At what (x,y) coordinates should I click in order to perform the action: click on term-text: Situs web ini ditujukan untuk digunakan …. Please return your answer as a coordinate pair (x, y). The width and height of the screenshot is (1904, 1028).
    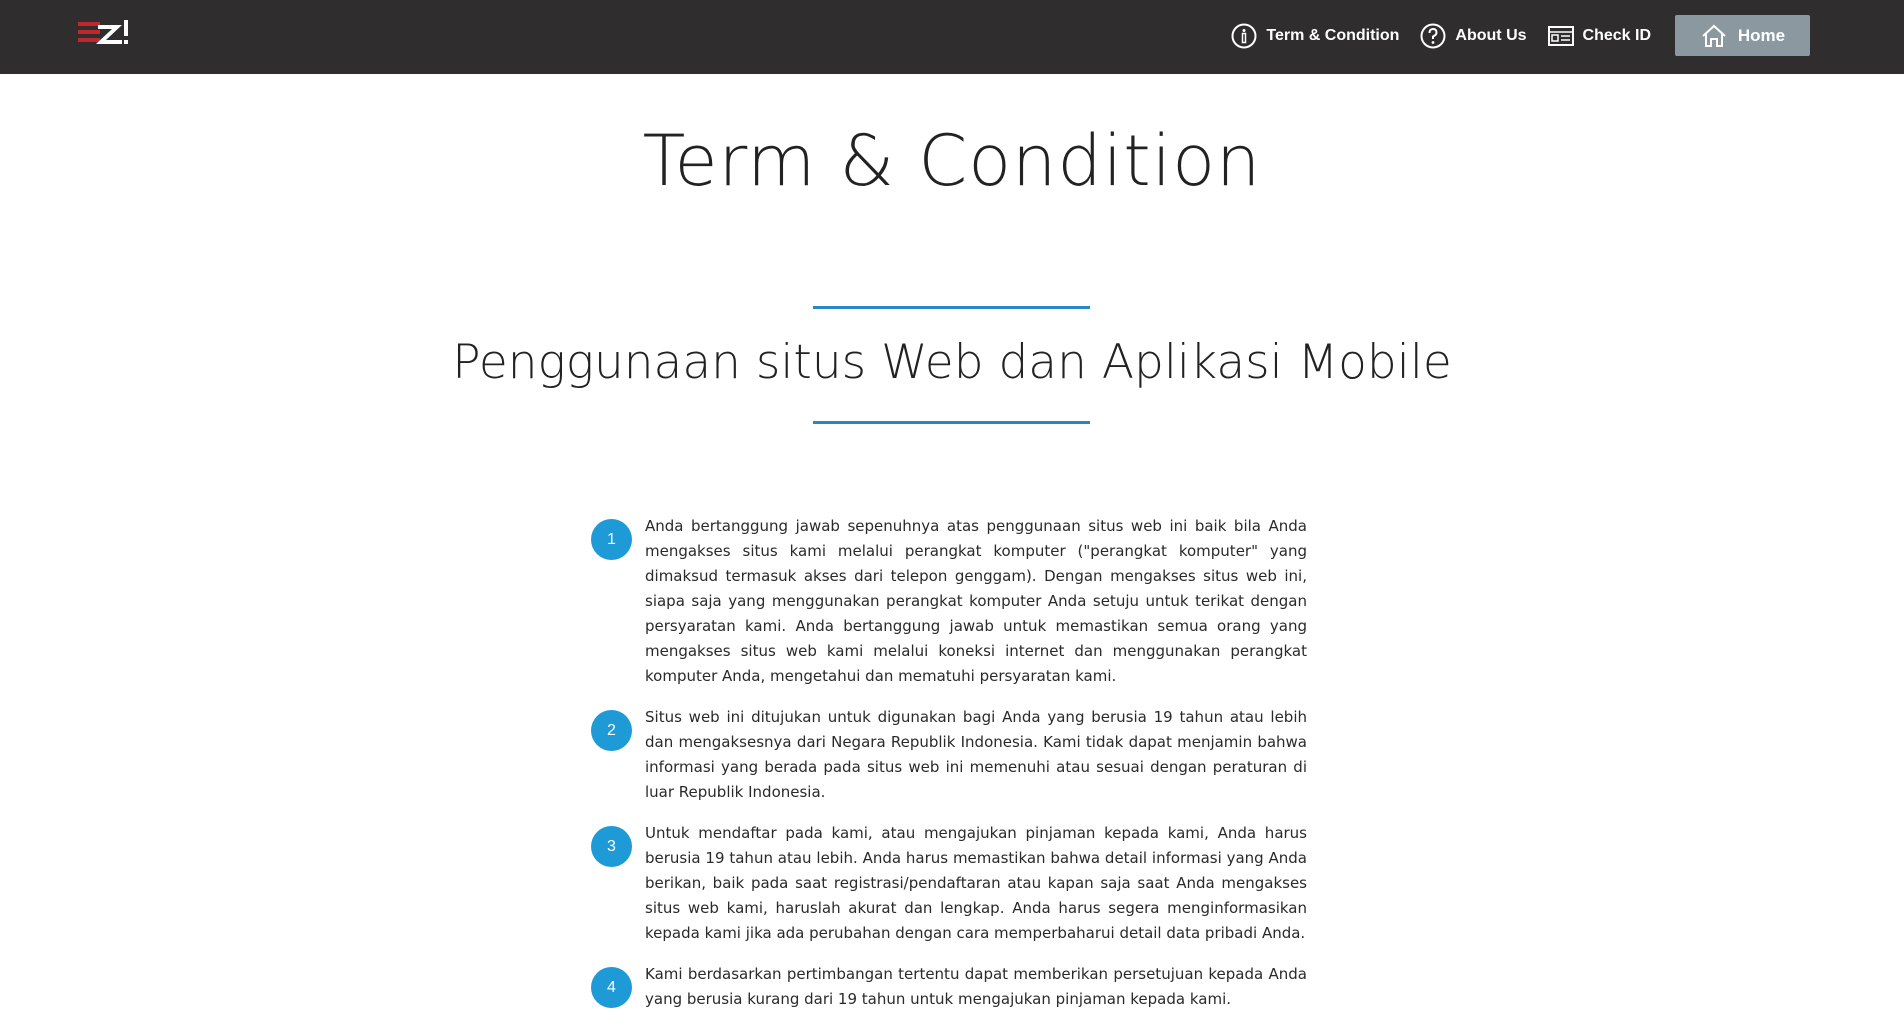
    Looking at the image, I should click on (976, 754).